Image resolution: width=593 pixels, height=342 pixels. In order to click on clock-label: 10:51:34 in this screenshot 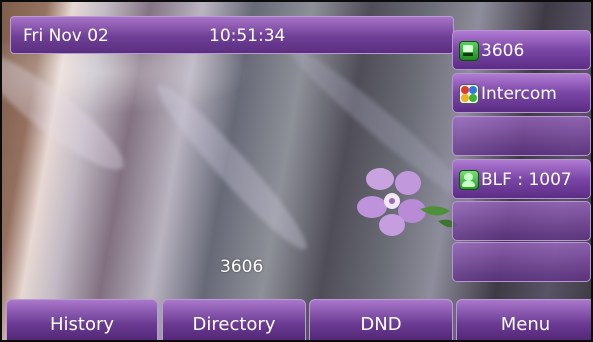, I will do `click(247, 36)`.